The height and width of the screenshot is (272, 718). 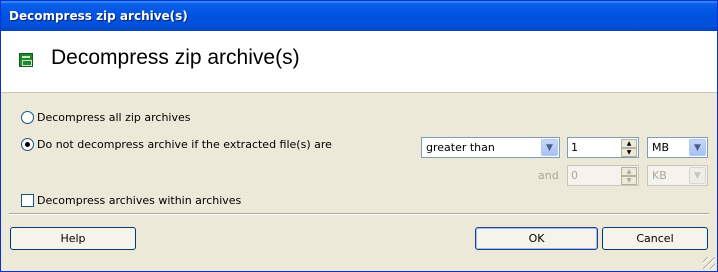 I want to click on radio-button-selected, so click(x=27, y=144).